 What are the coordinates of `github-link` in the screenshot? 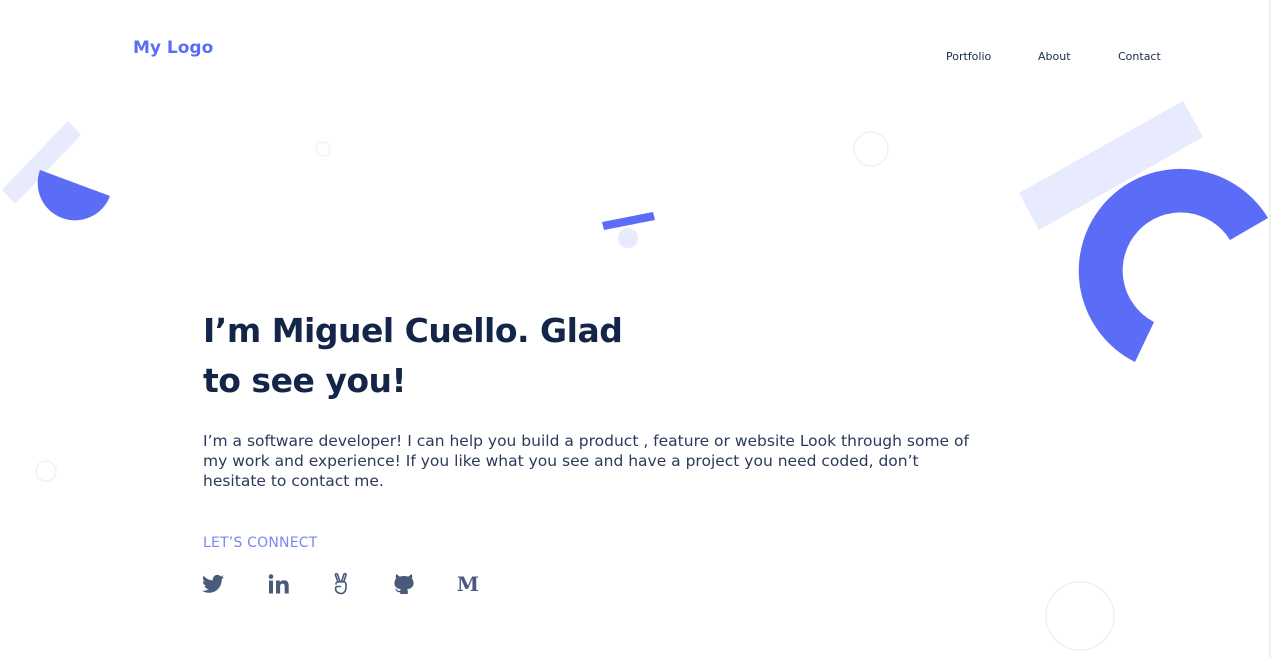 It's located at (404, 584).